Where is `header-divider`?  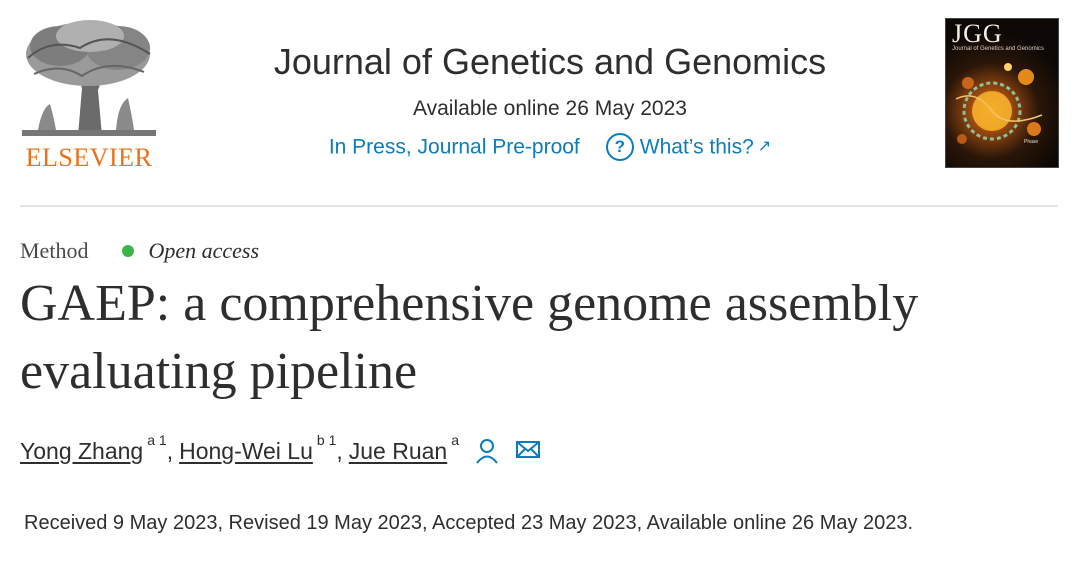
header-divider is located at coordinates (539, 206).